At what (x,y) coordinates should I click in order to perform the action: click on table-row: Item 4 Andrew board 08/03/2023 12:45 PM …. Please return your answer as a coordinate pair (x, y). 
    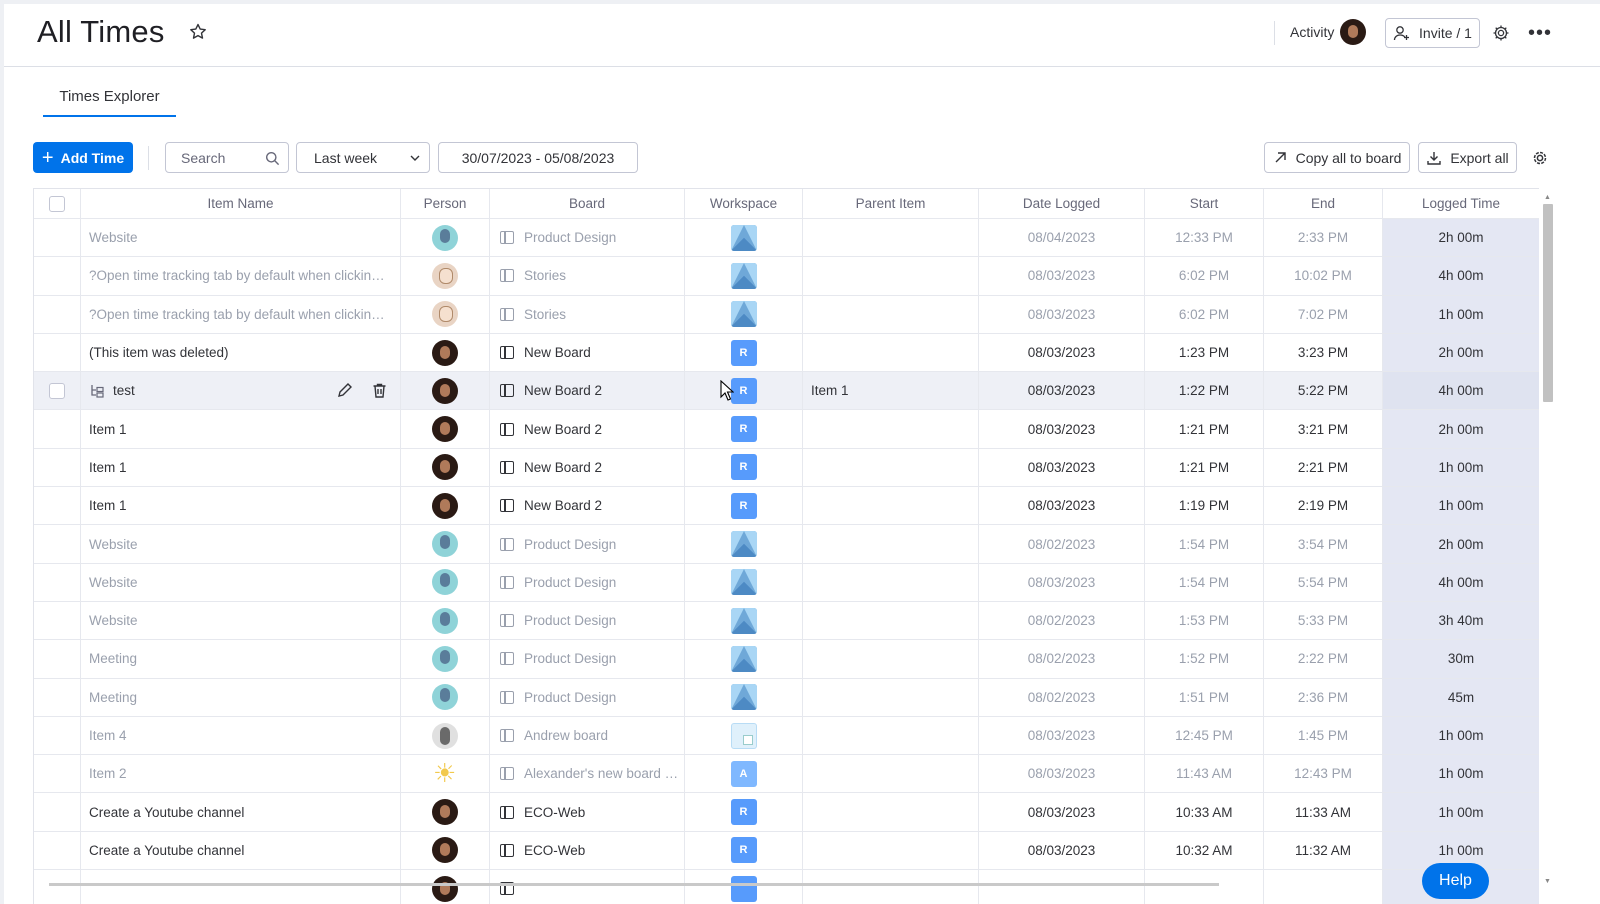
    Looking at the image, I should click on (786, 736).